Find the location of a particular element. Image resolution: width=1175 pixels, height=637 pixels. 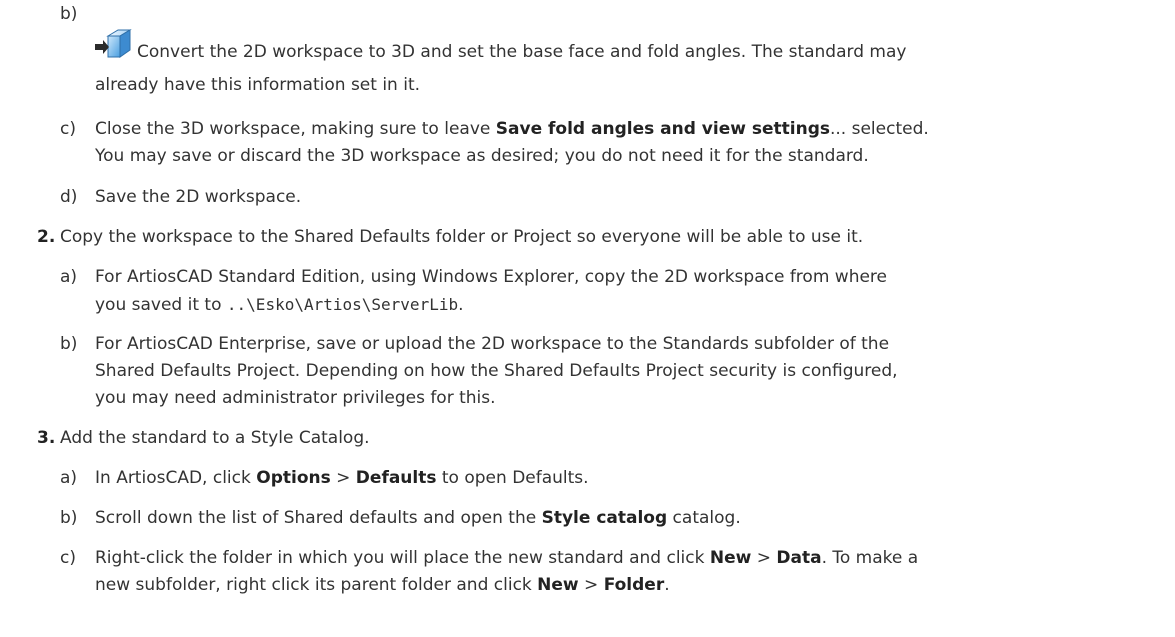

step1-b-marker: b) is located at coordinates (69, 14).